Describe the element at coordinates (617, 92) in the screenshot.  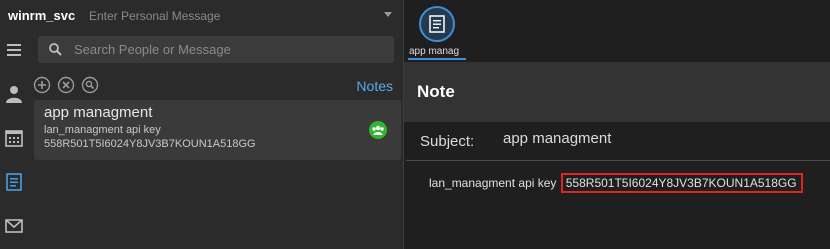
I see `note-header: Note` at that location.